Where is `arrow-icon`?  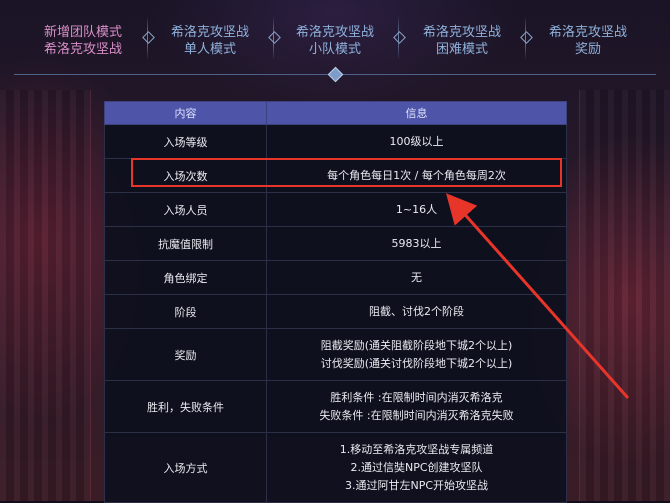
arrow-icon is located at coordinates (538, 296).